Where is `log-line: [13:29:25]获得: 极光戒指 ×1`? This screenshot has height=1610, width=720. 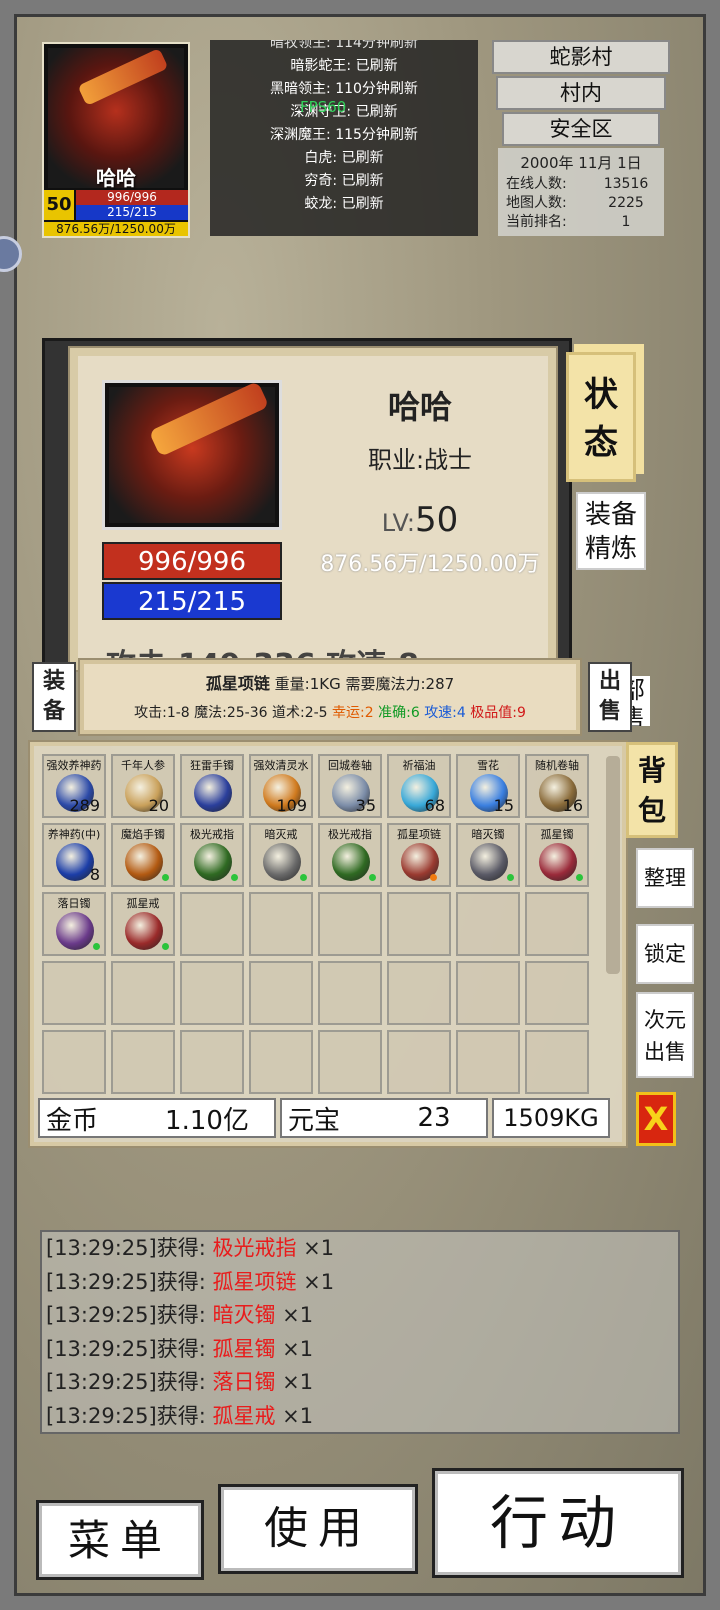 log-line: [13:29:25]获得: 极光戒指 ×1 is located at coordinates (360, 1249).